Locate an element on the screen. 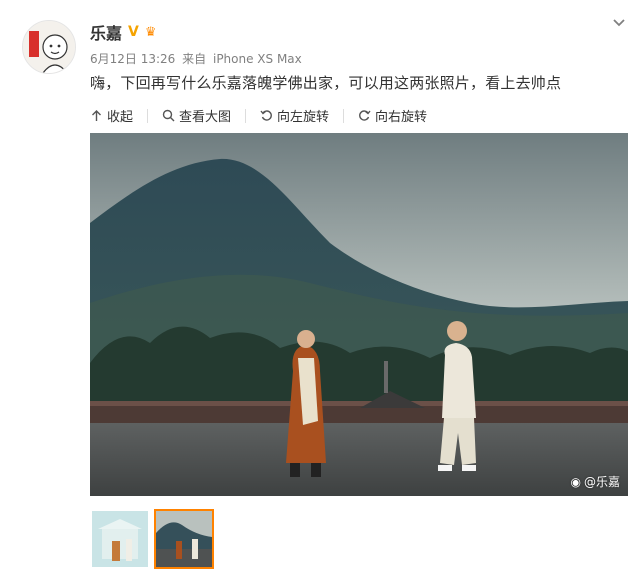 The width and height of the screenshot is (640, 574). watermark-text: @乐嘉 is located at coordinates (601, 482).